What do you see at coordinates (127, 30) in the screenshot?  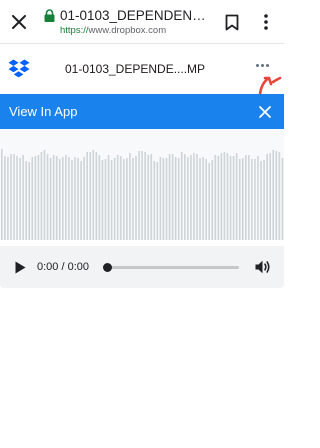 I see `url-host: www.dropbox.com` at bounding box center [127, 30].